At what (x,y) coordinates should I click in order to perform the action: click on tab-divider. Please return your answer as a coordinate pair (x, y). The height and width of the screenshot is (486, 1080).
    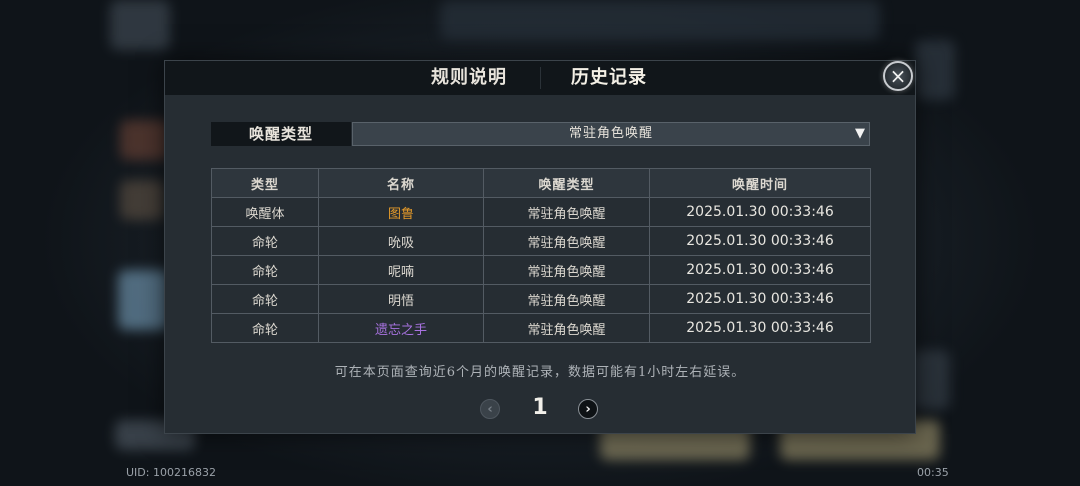
    Looking at the image, I should click on (540, 78).